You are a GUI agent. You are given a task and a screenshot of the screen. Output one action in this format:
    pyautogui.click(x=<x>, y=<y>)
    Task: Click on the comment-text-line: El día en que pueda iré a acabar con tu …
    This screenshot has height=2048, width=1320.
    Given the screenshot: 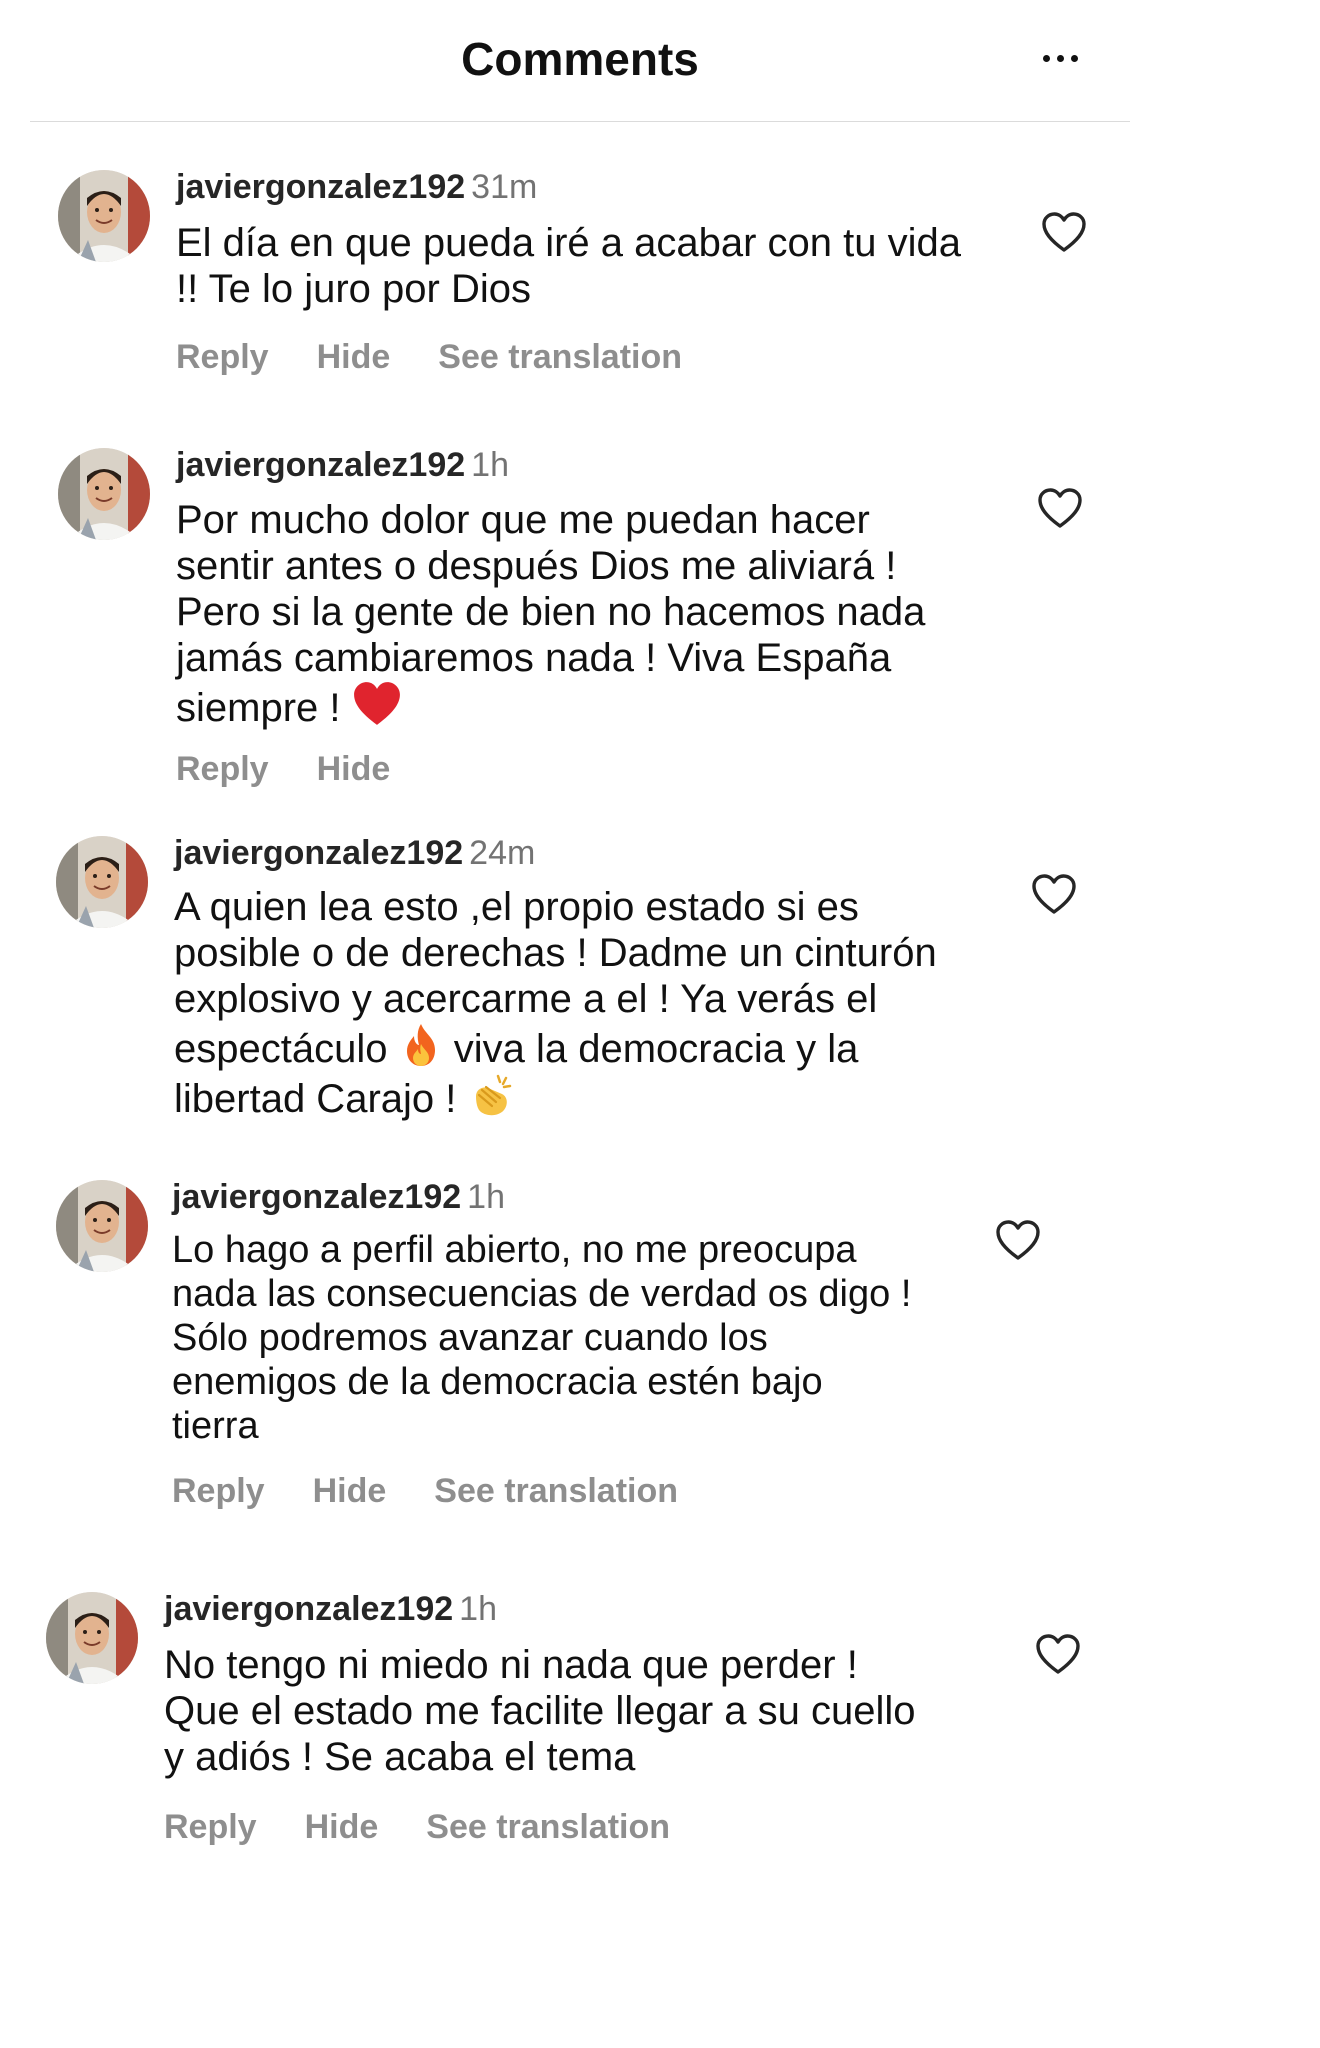 What is the action you would take?
    pyautogui.click(x=568, y=243)
    